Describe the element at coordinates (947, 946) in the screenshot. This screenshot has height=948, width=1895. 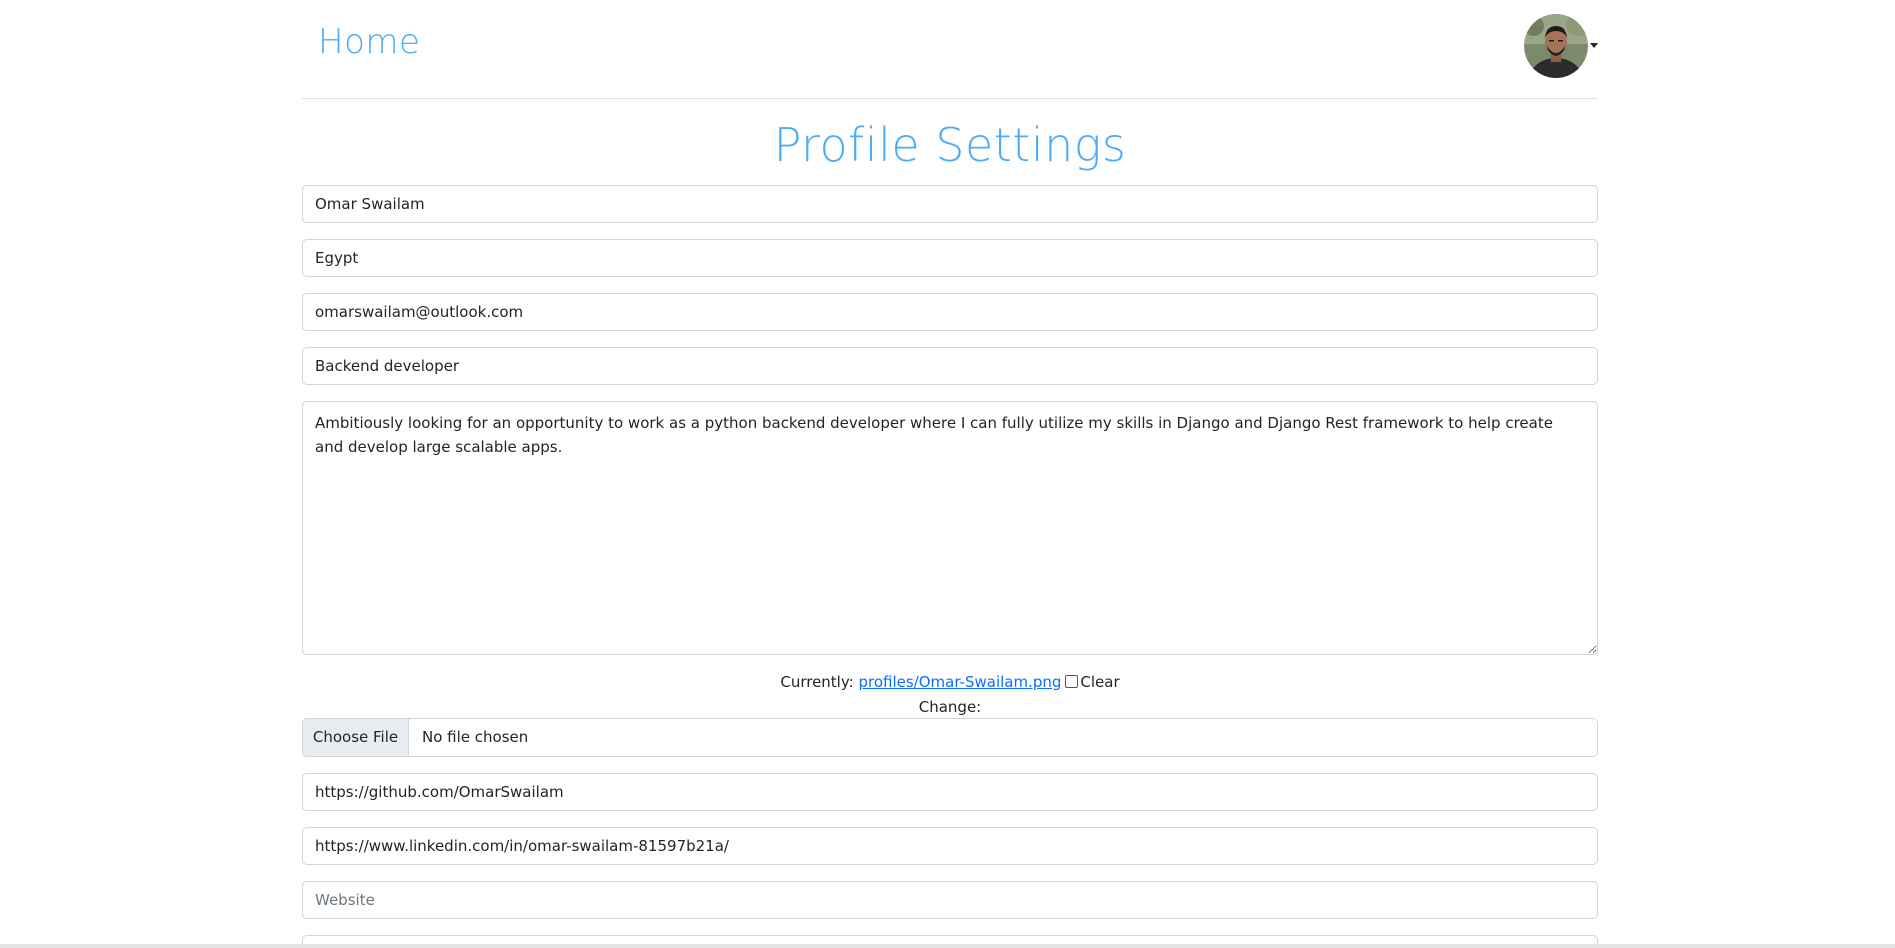
I see `horizontal-scrollbar` at that location.